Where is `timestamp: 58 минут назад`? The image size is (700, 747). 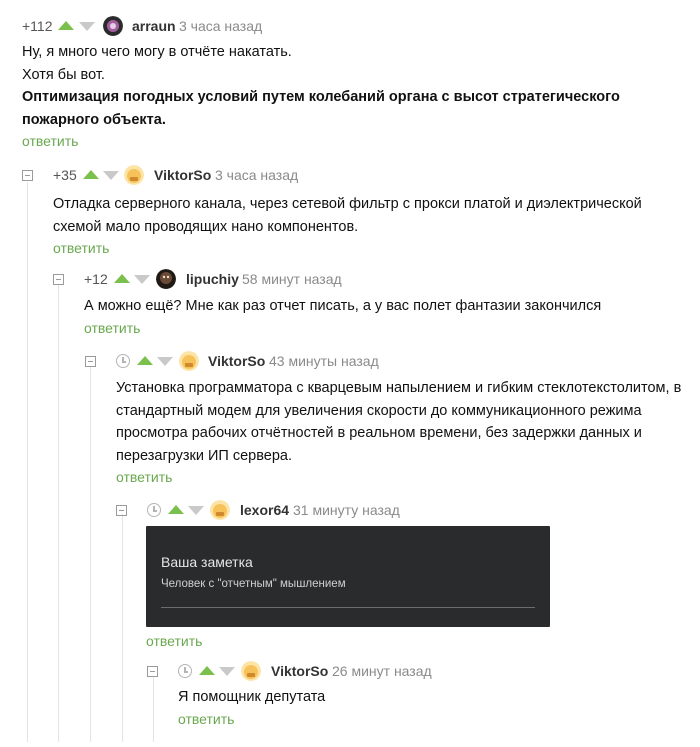 timestamp: 58 минут назад is located at coordinates (292, 279).